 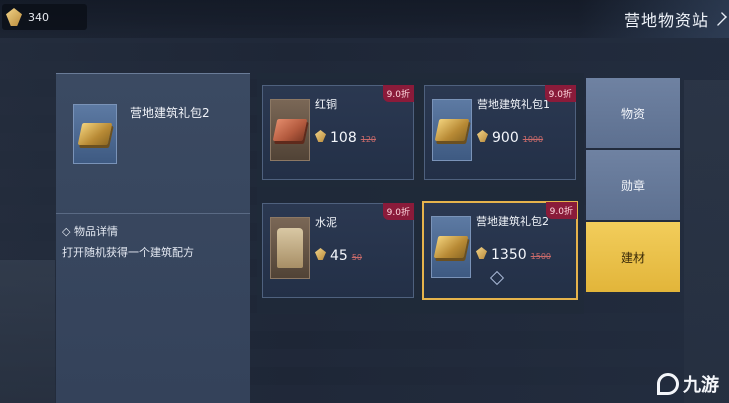 What do you see at coordinates (701, 385) in the screenshot?
I see `watermark-text: 九游` at bounding box center [701, 385].